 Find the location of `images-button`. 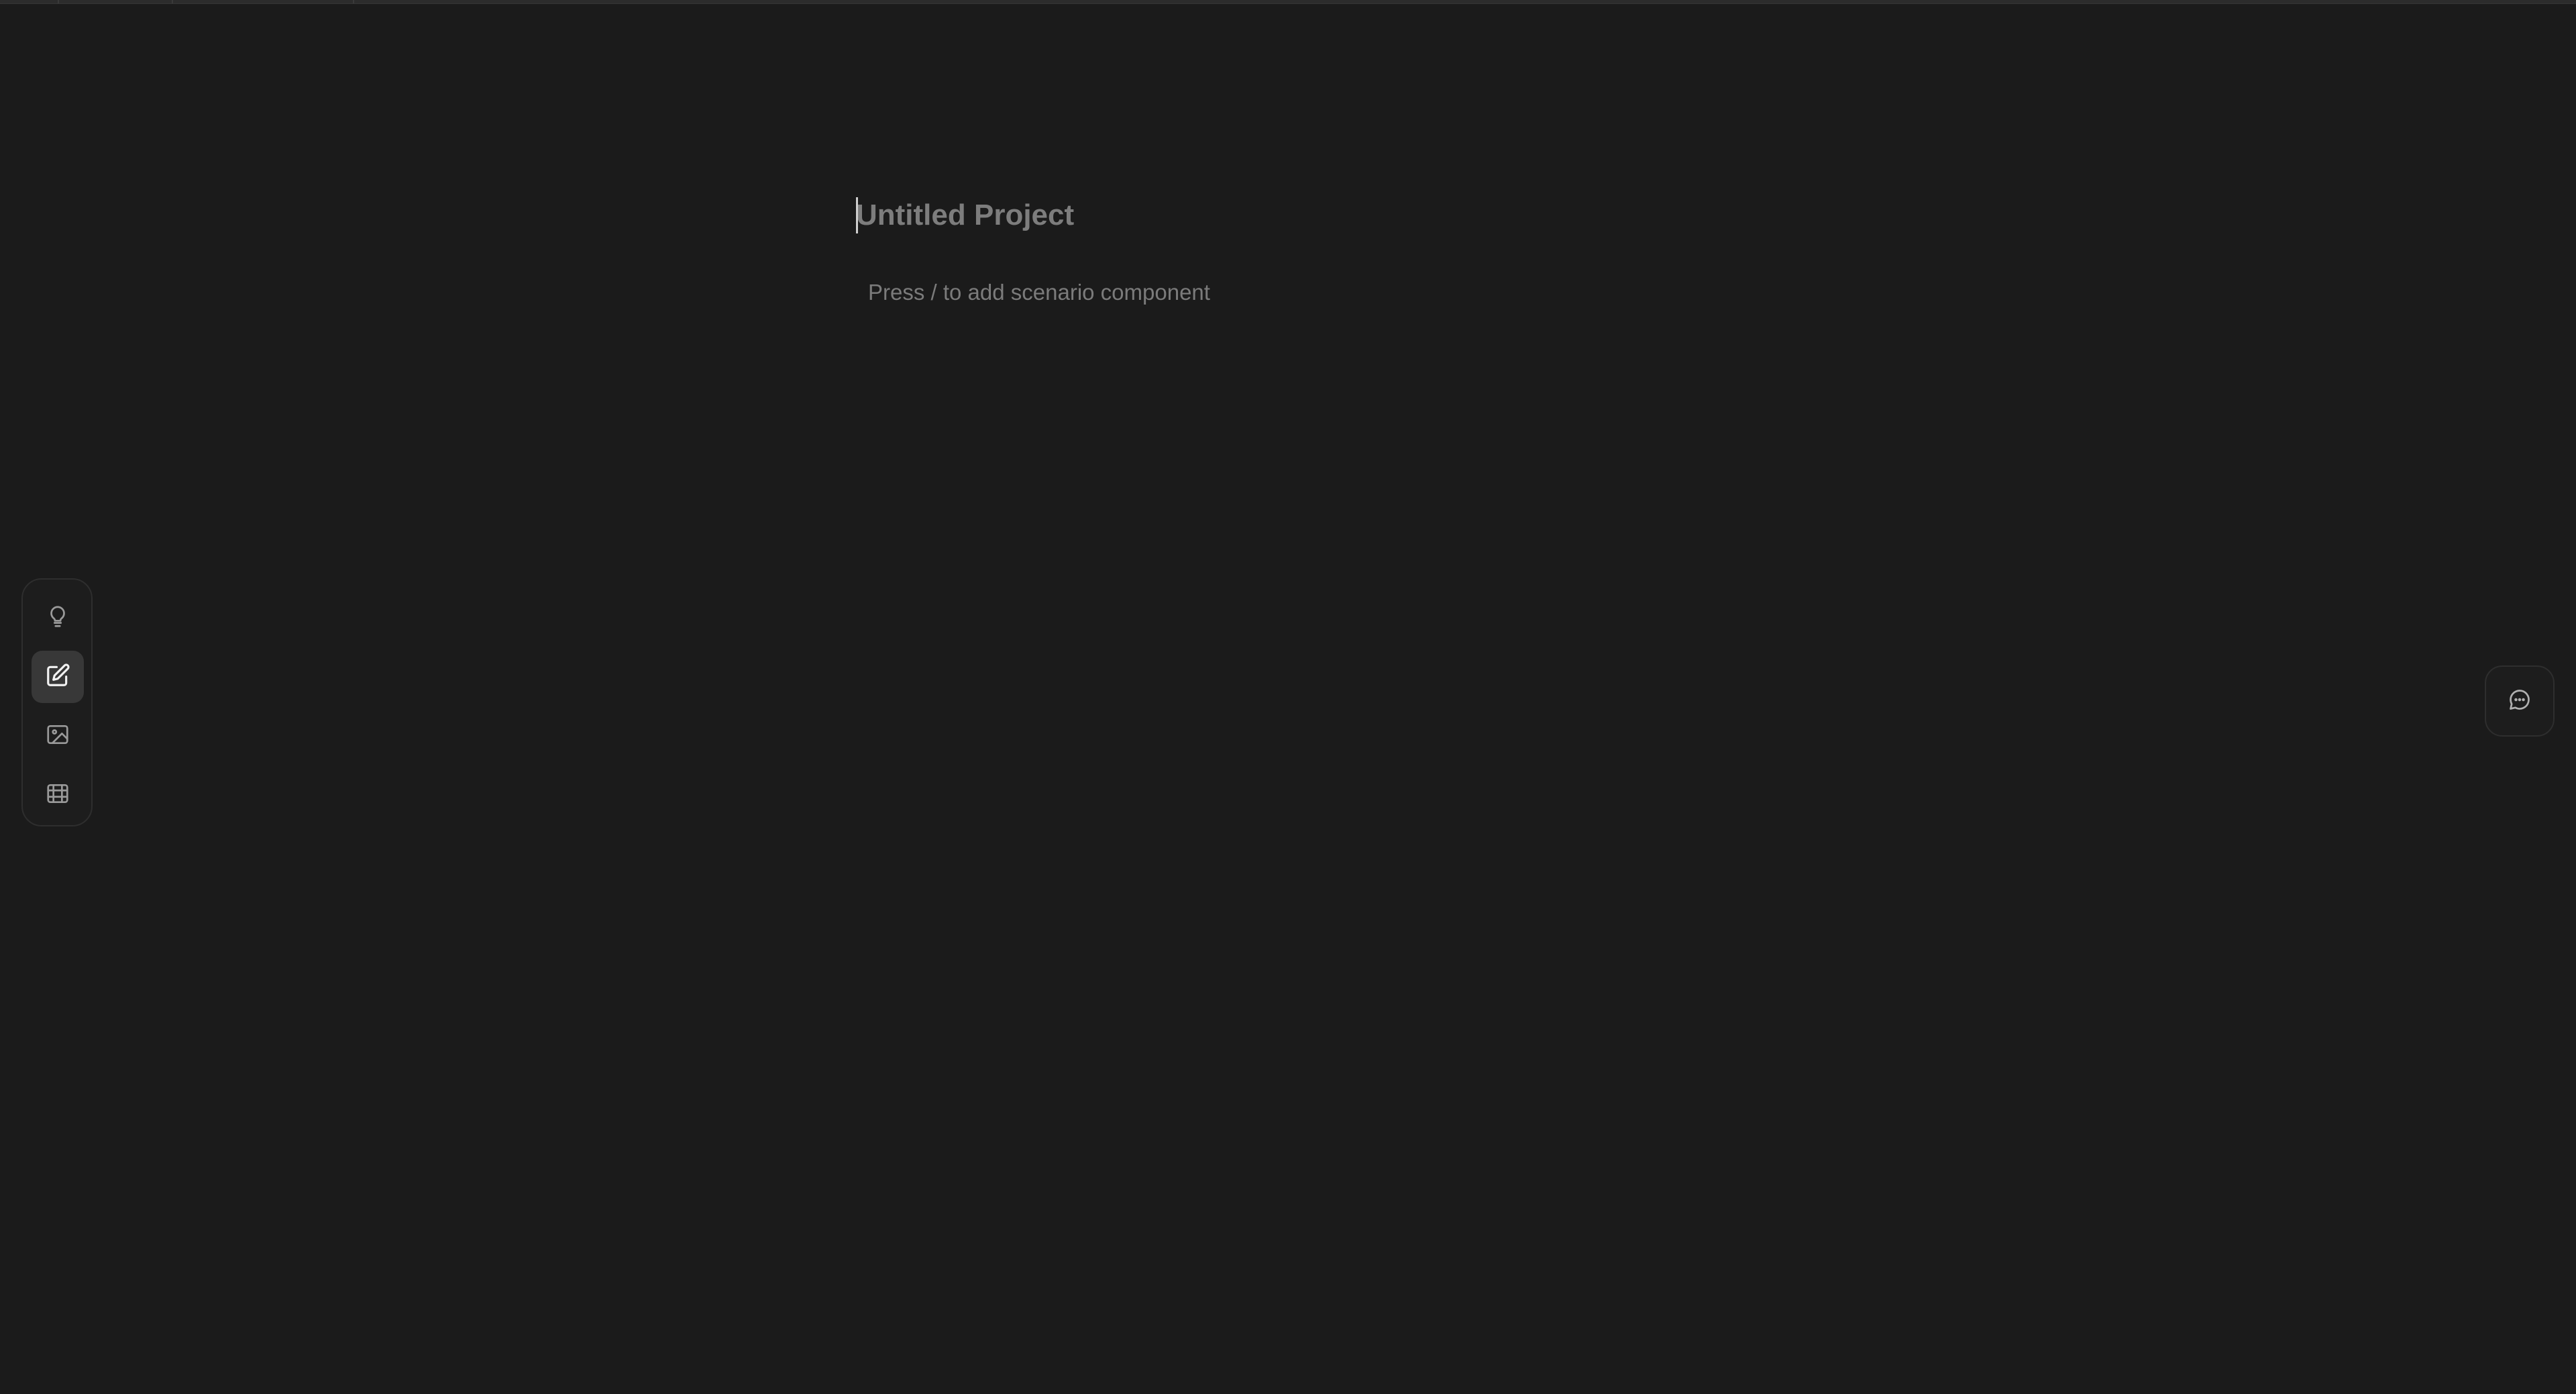

images-button is located at coordinates (58, 736).